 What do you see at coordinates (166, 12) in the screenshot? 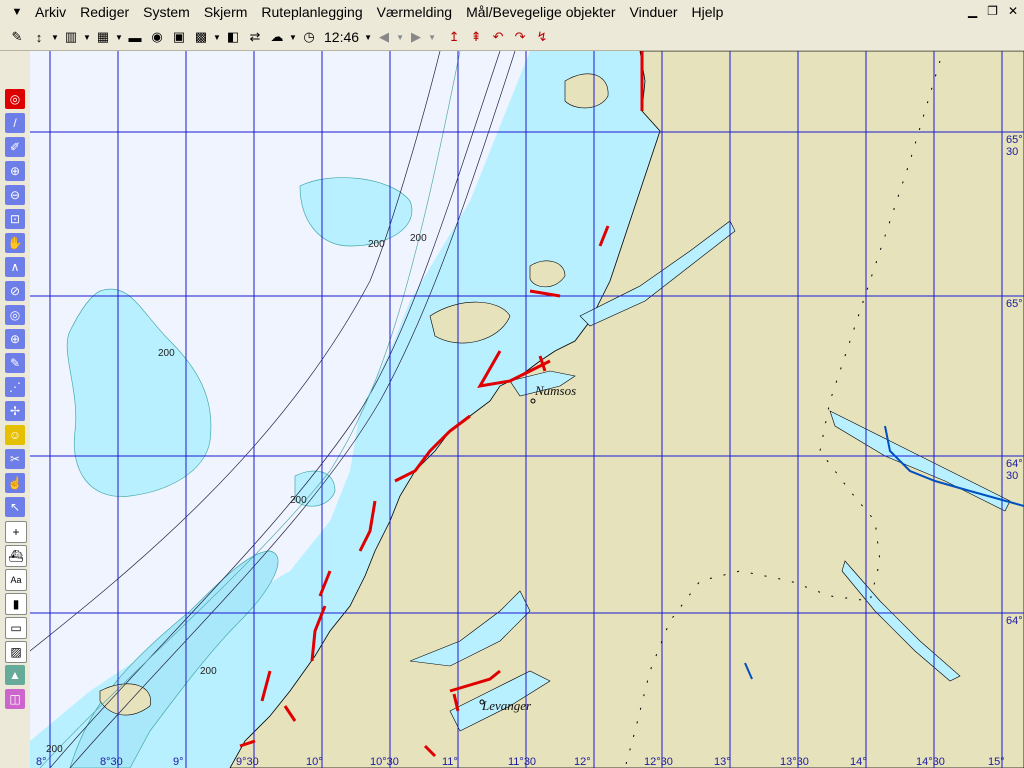
I see `menu-system: System` at bounding box center [166, 12].